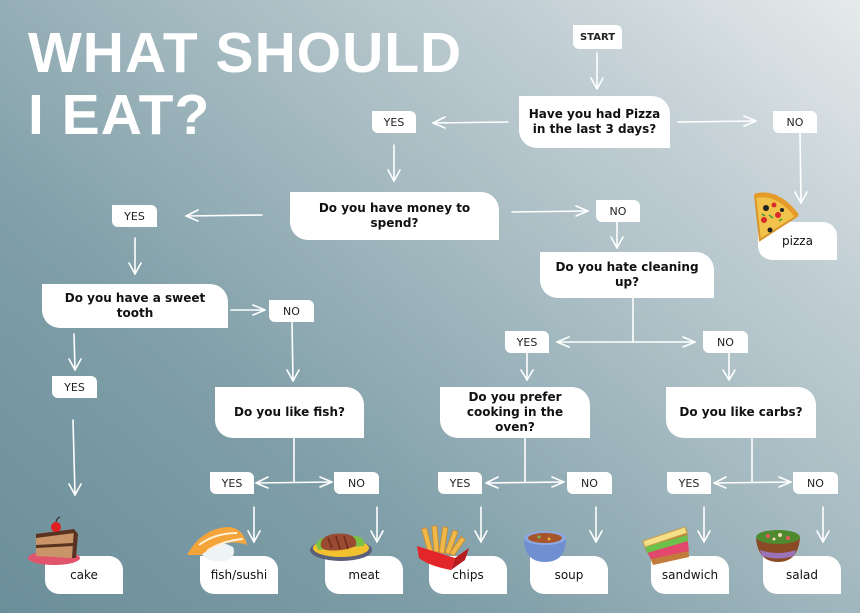 The image size is (860, 613). I want to click on question-carbs: Do you like carbs?, so click(741, 412).